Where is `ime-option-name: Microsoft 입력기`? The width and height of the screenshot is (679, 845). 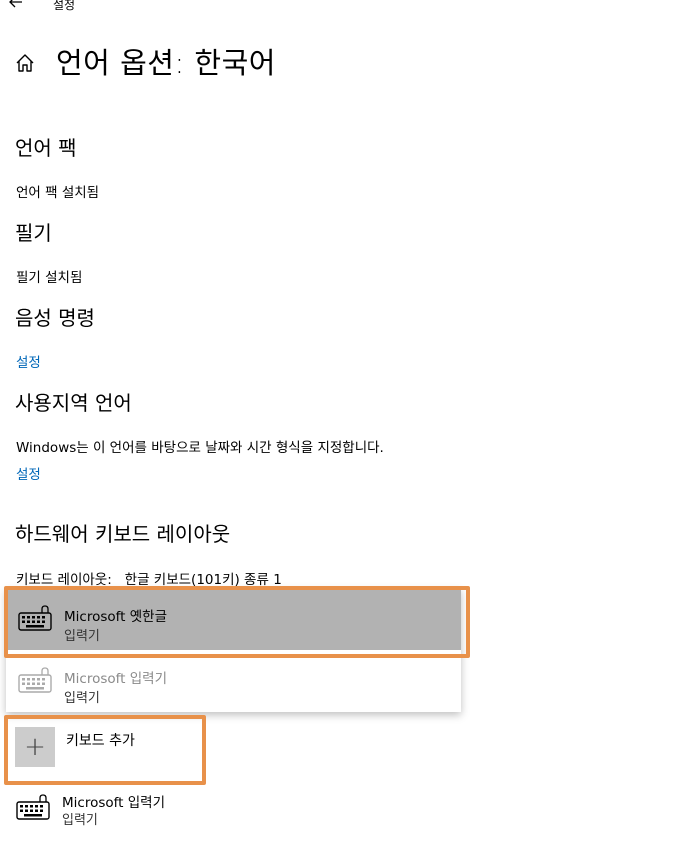 ime-option-name: Microsoft 입력기 is located at coordinates (115, 679).